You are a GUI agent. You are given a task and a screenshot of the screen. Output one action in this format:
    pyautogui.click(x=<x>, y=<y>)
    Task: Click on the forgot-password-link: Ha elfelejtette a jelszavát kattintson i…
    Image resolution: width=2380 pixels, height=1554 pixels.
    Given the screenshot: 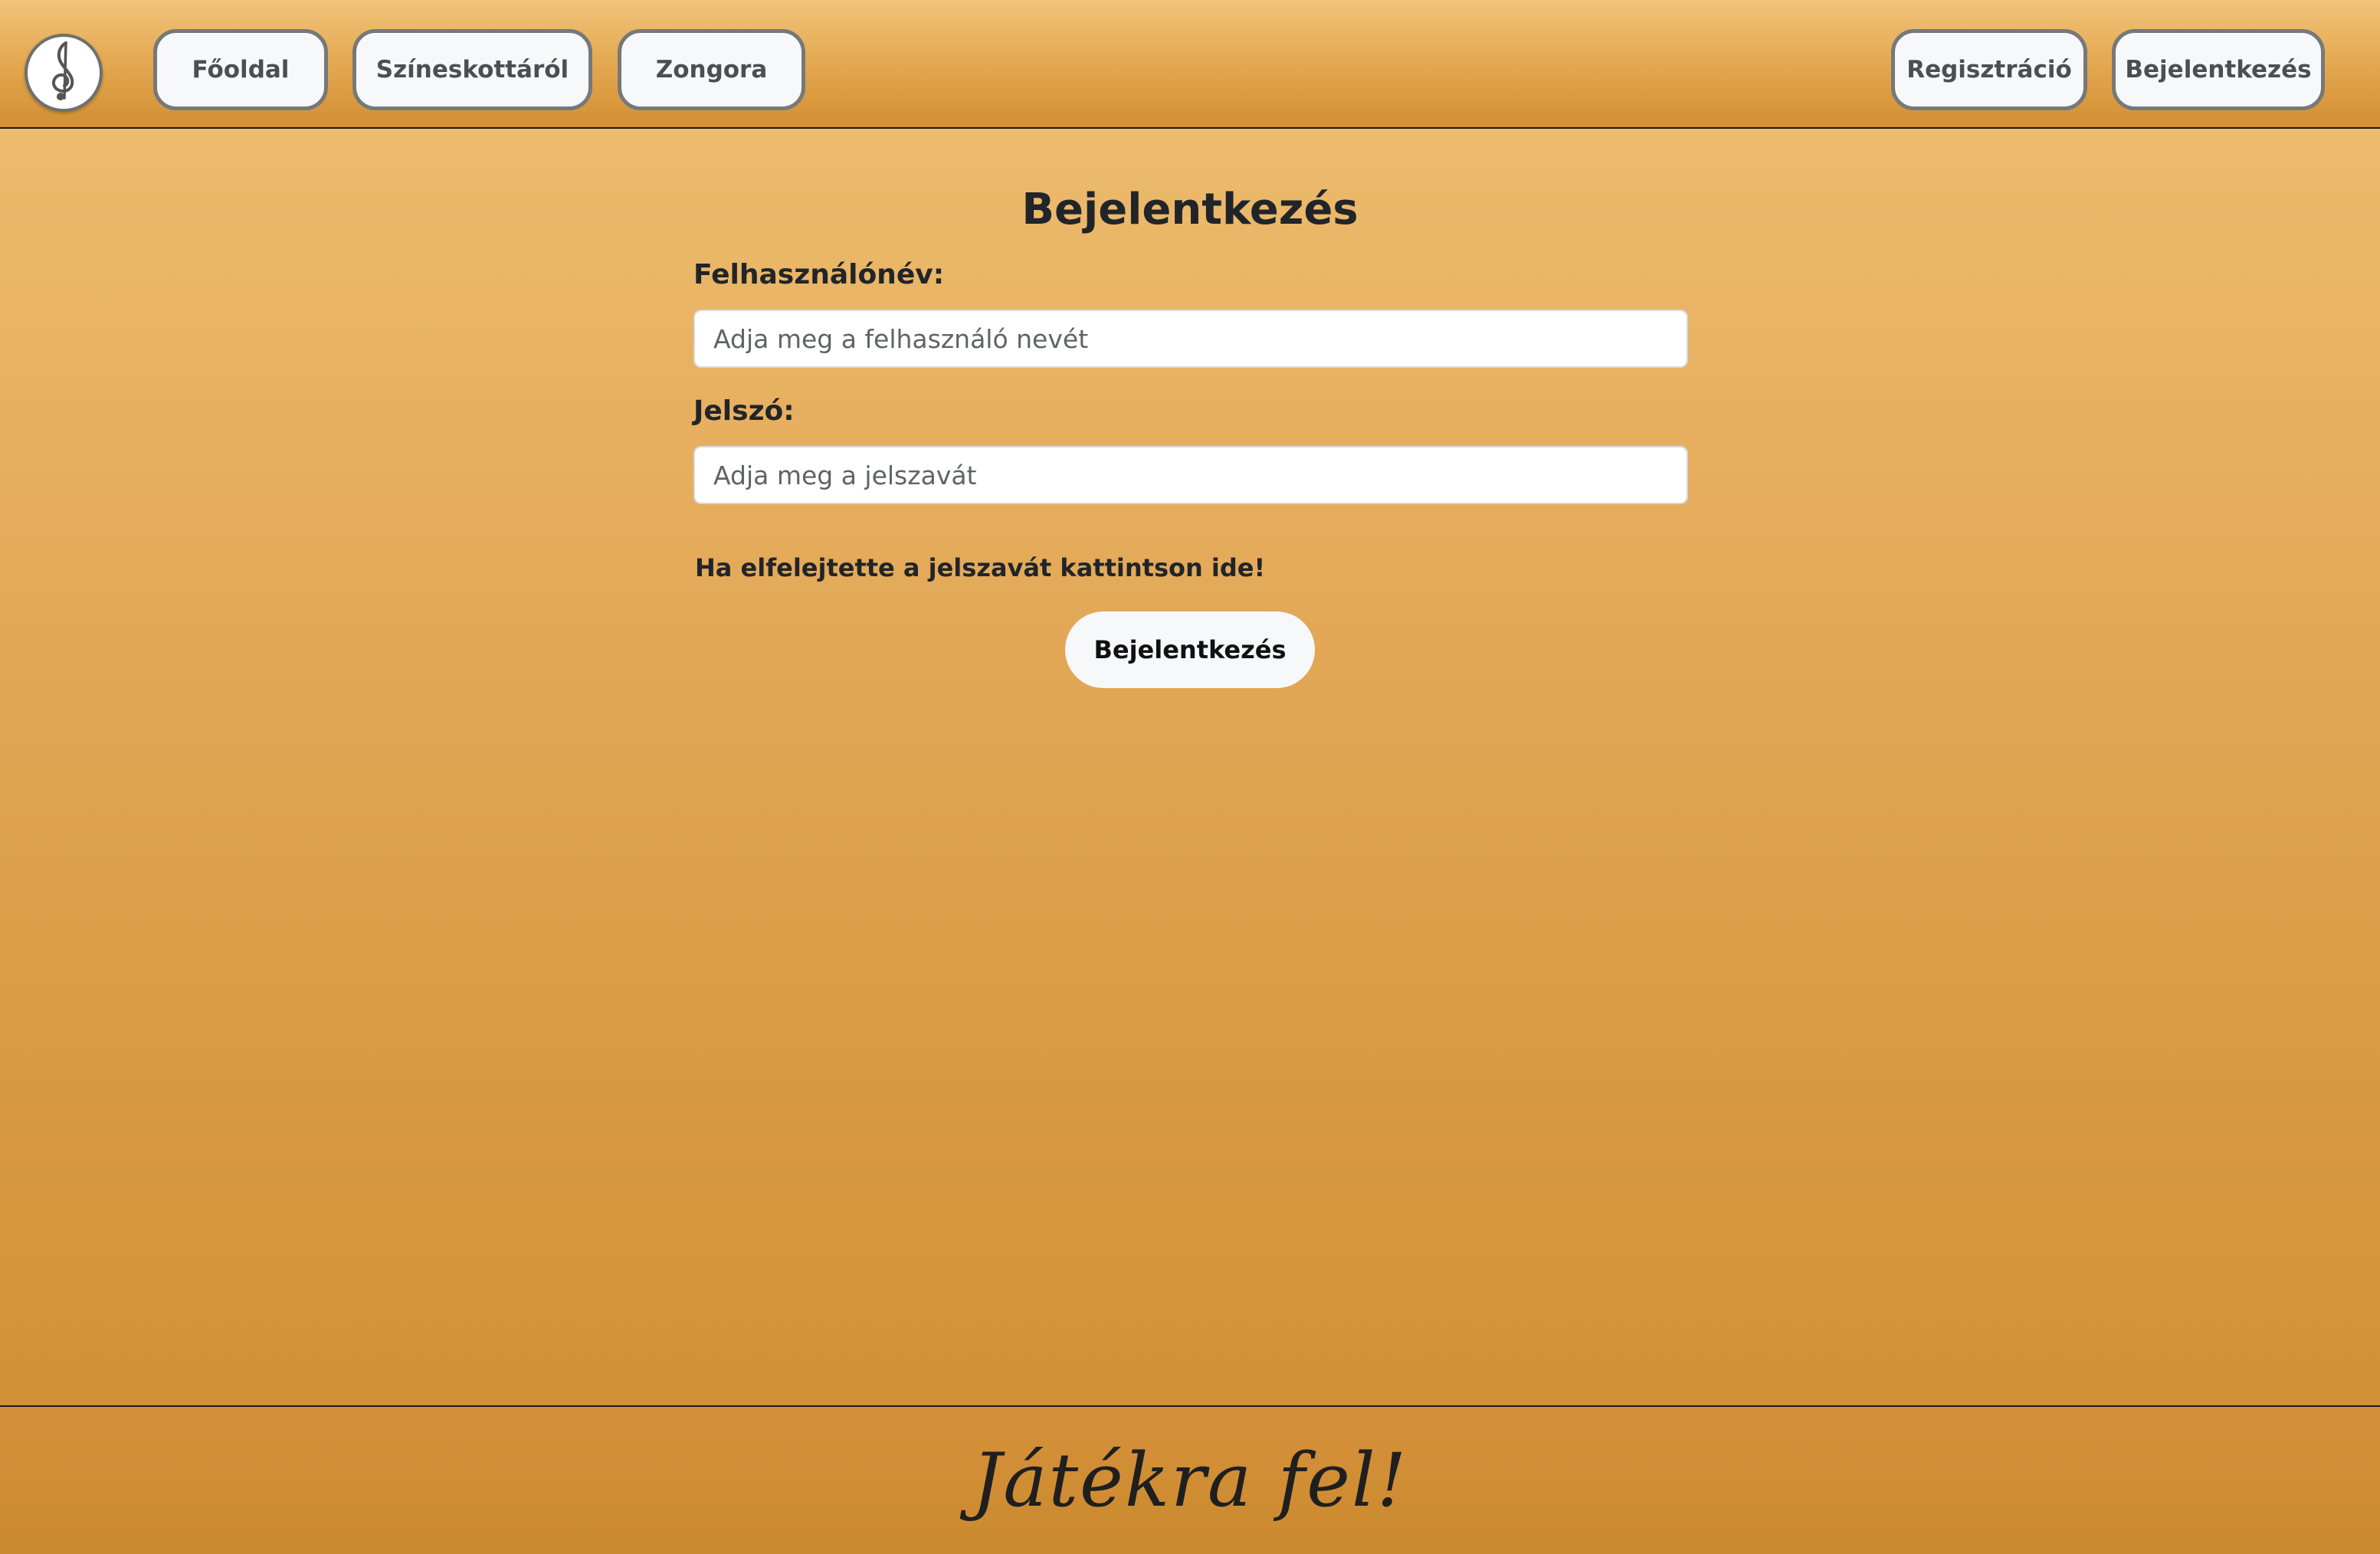 What is the action you would take?
    pyautogui.click(x=980, y=567)
    